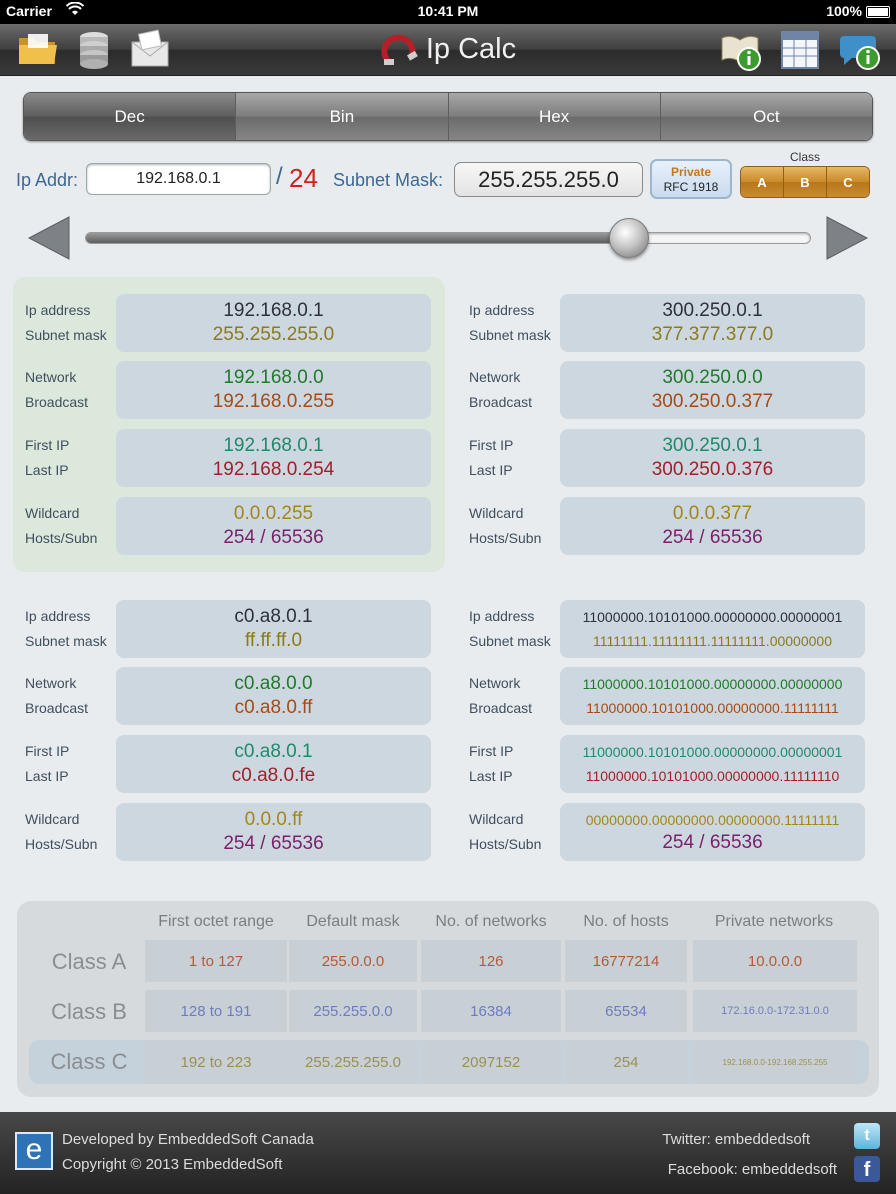 Image resolution: width=896 pixels, height=1194 pixels. I want to click on facebook-icon: f, so click(867, 1169).